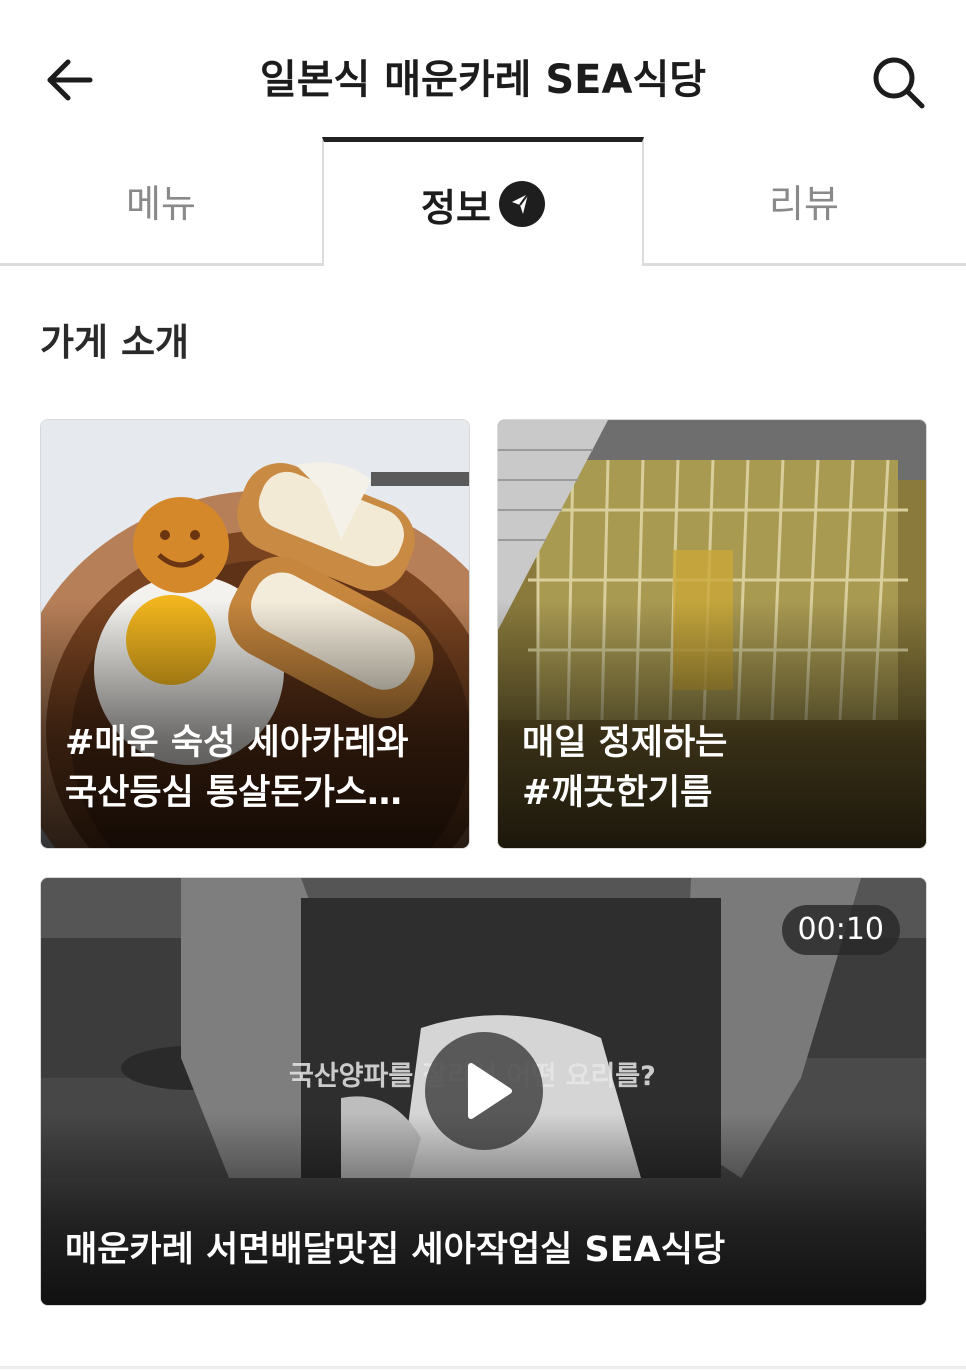 Image resolution: width=966 pixels, height=1371 pixels. I want to click on app-header: 일본식 매운카레 SEA식당, so click(483, 70).